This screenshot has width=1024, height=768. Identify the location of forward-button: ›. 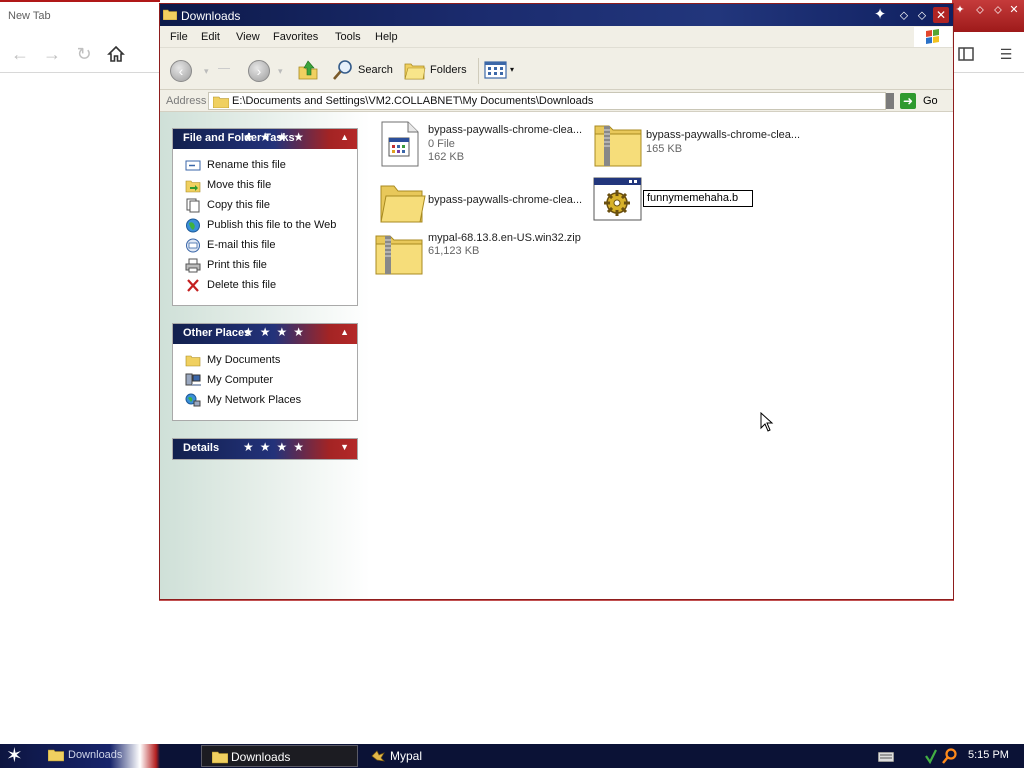
(259, 71).